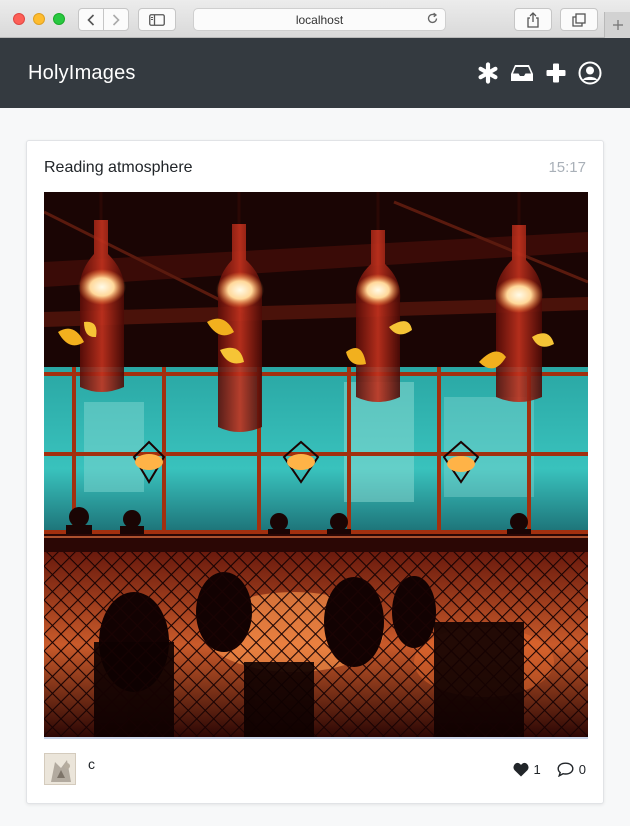 The image size is (630, 826). What do you see at coordinates (316, 738) in the screenshot?
I see `image-divider` at bounding box center [316, 738].